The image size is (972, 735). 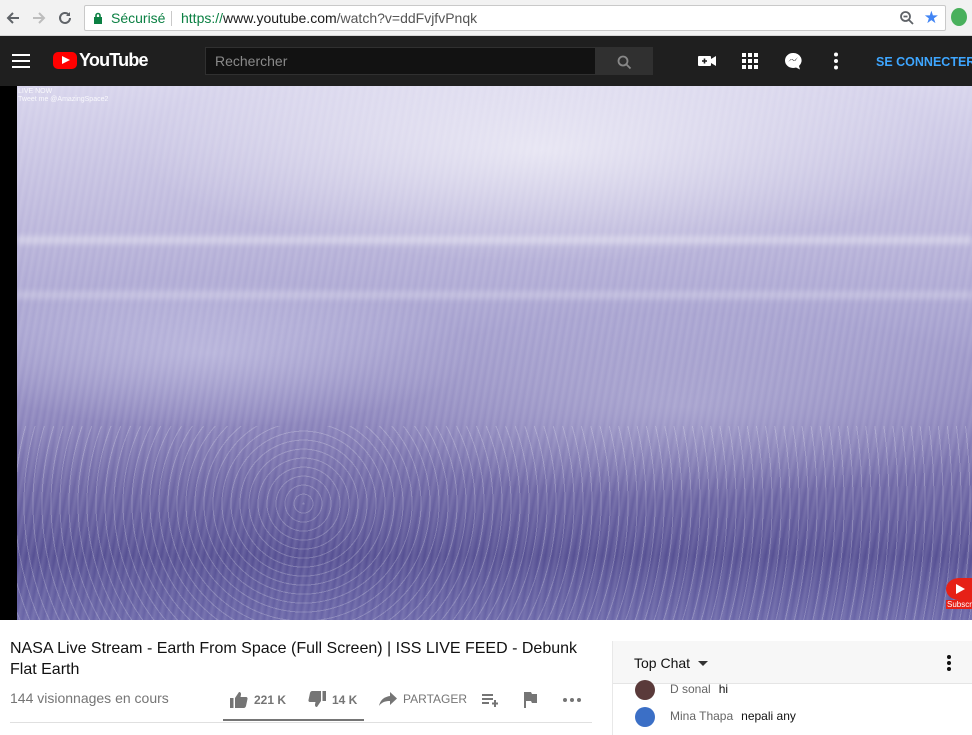 What do you see at coordinates (681, 690) in the screenshot?
I see `chat-message: D sonal hi` at bounding box center [681, 690].